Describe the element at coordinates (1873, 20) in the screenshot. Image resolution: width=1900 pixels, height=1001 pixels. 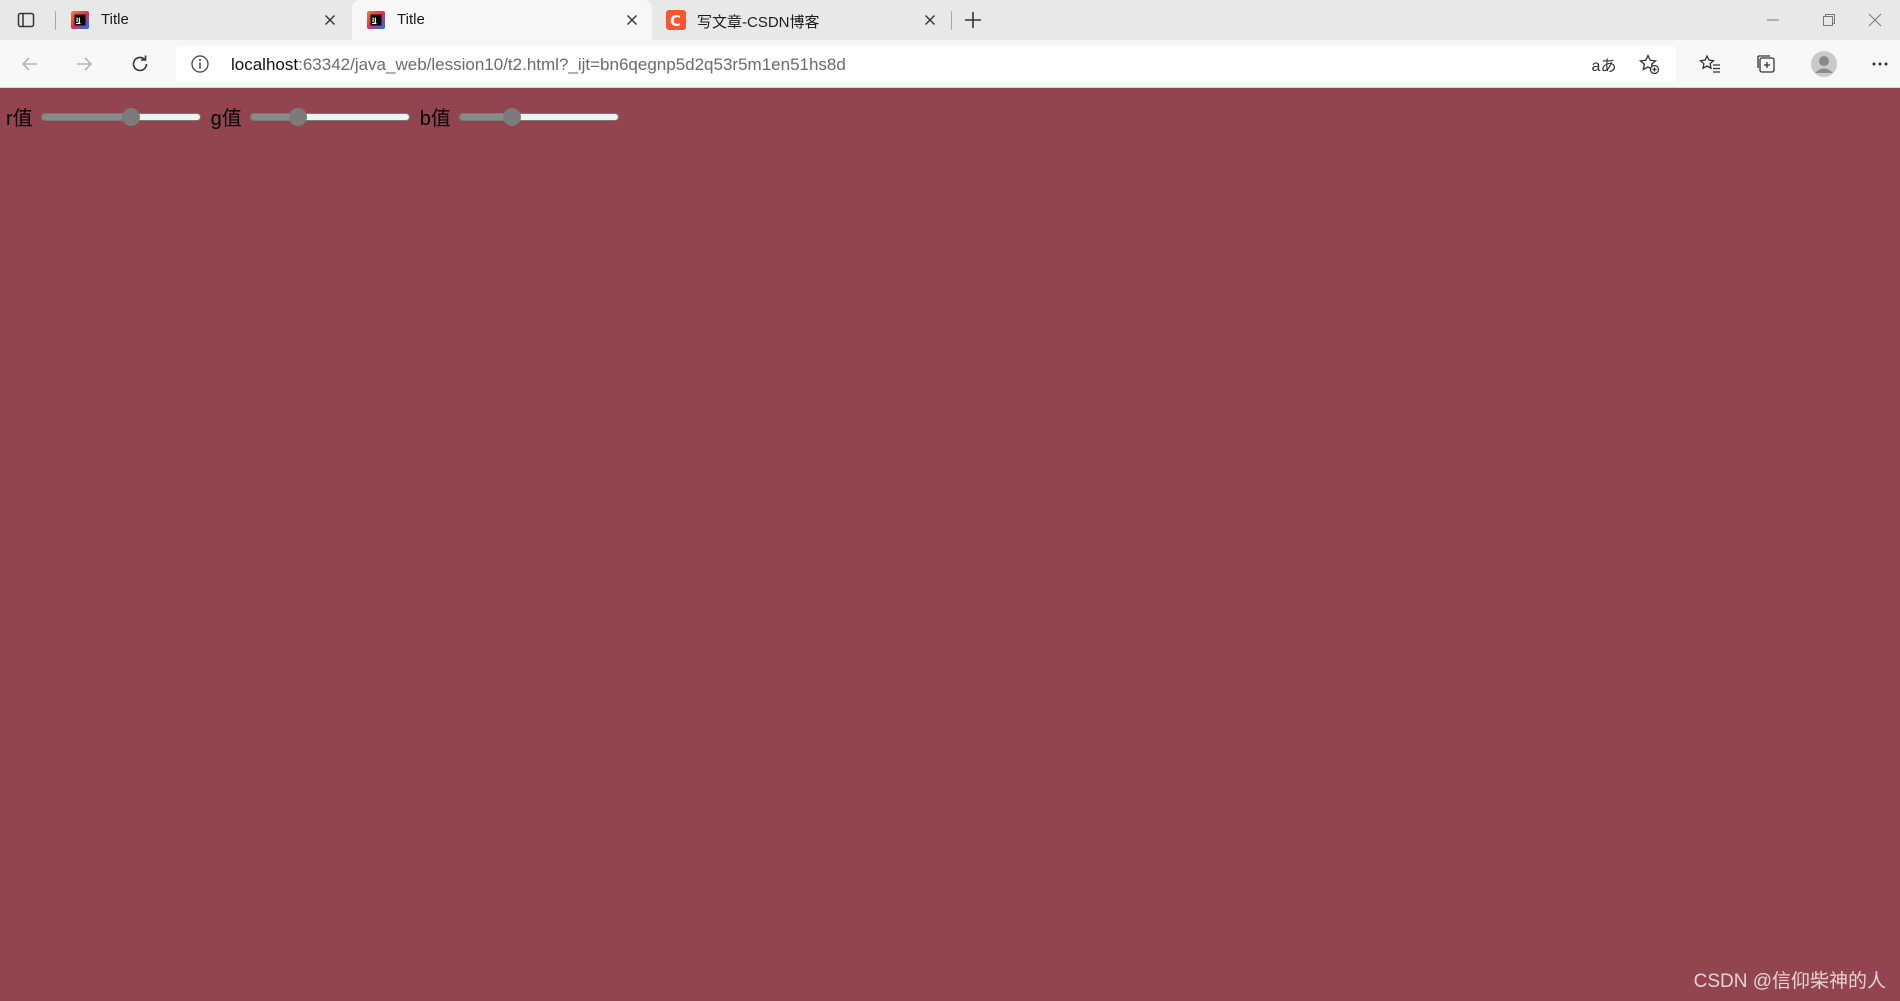
I see `window-close-icon` at that location.